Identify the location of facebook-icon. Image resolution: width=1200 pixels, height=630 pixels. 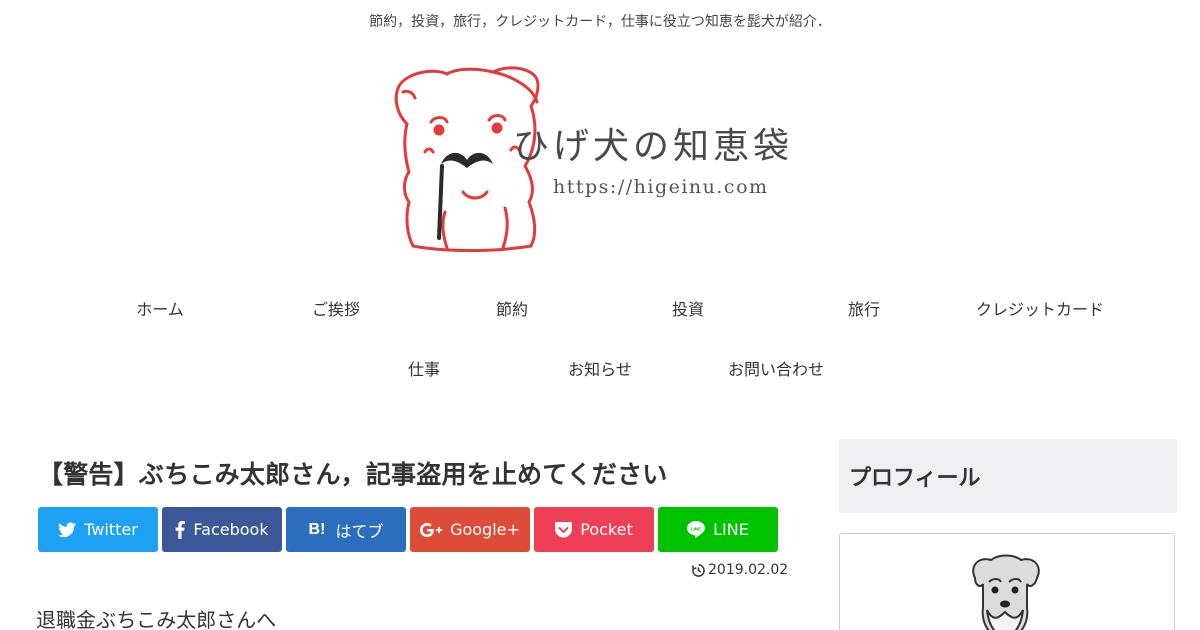
(181, 529).